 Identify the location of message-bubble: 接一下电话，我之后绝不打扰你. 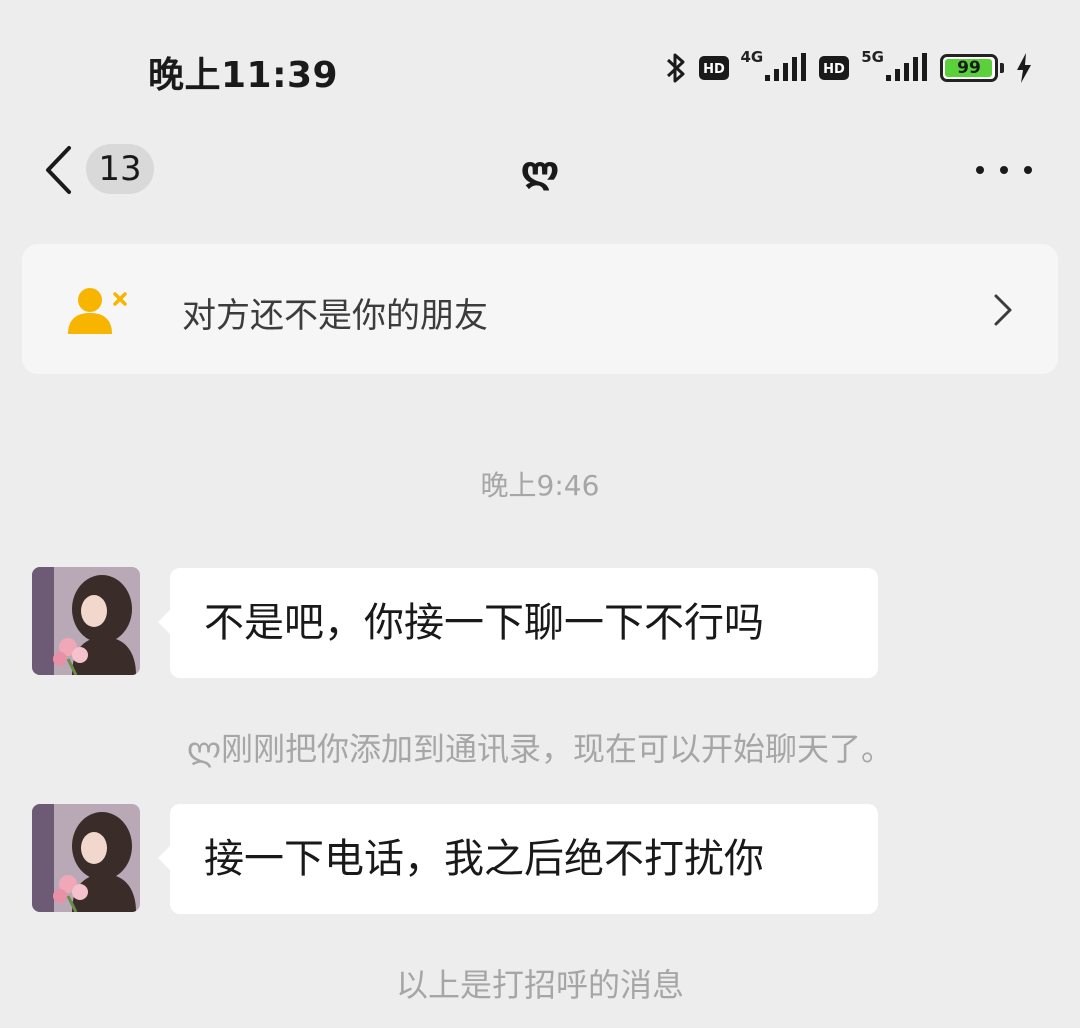
(518, 859).